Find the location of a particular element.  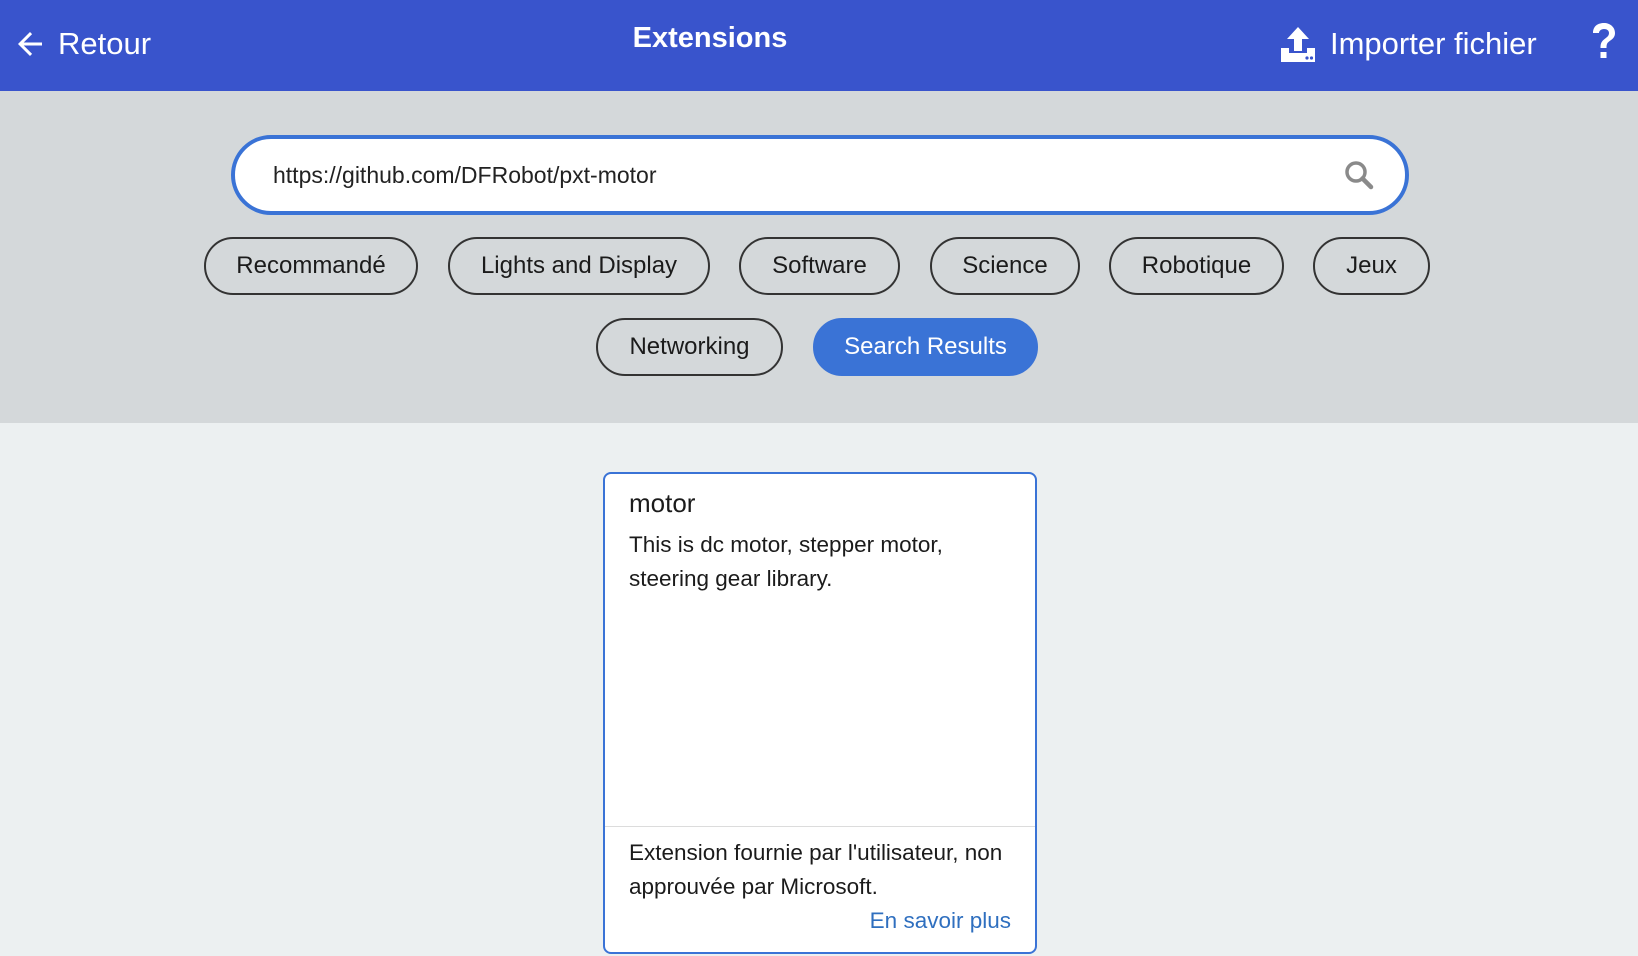

category-software: Software is located at coordinates (819, 266).